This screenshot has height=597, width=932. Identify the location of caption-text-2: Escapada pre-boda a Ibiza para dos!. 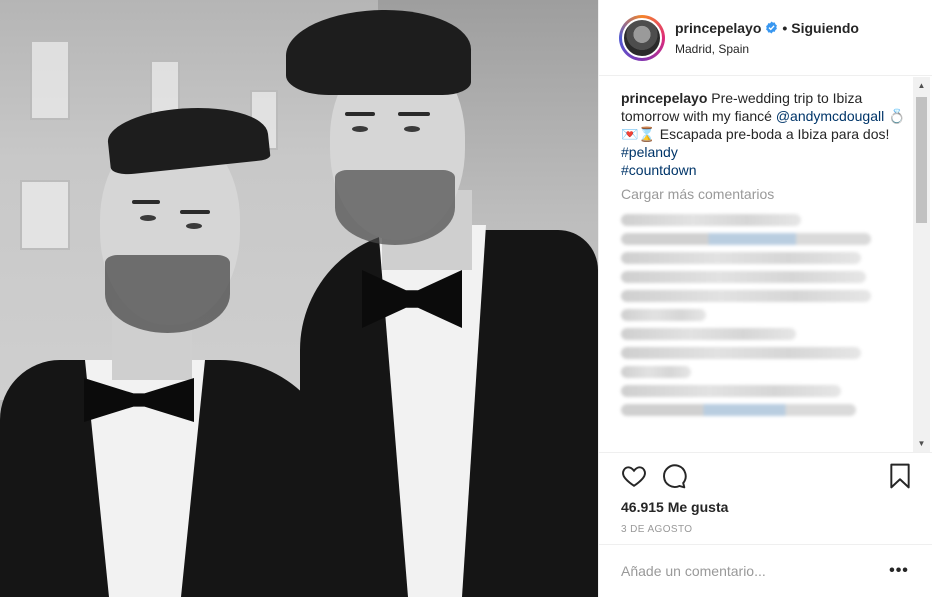
(772, 134).